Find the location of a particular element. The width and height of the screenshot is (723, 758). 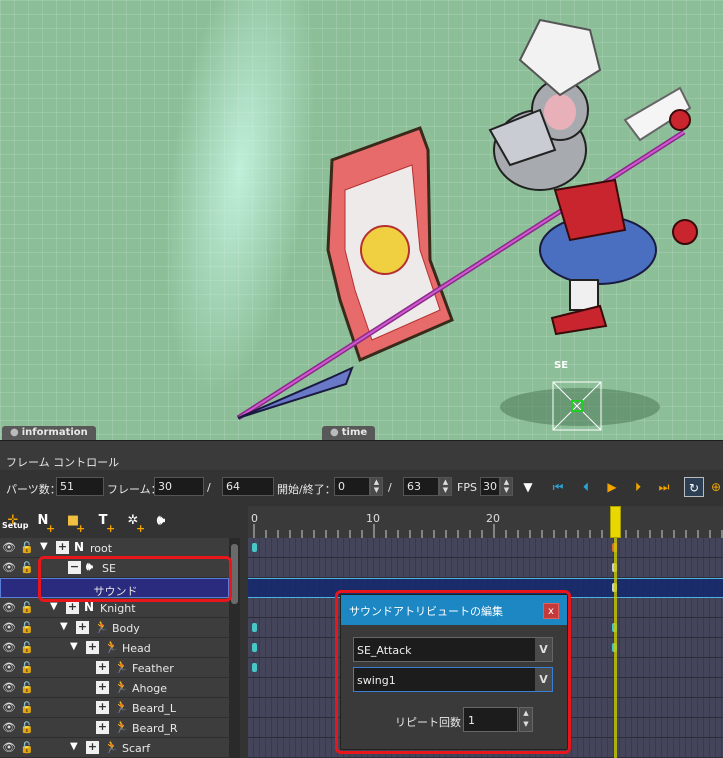

tree-item-label: Scarf is located at coordinates (136, 748).